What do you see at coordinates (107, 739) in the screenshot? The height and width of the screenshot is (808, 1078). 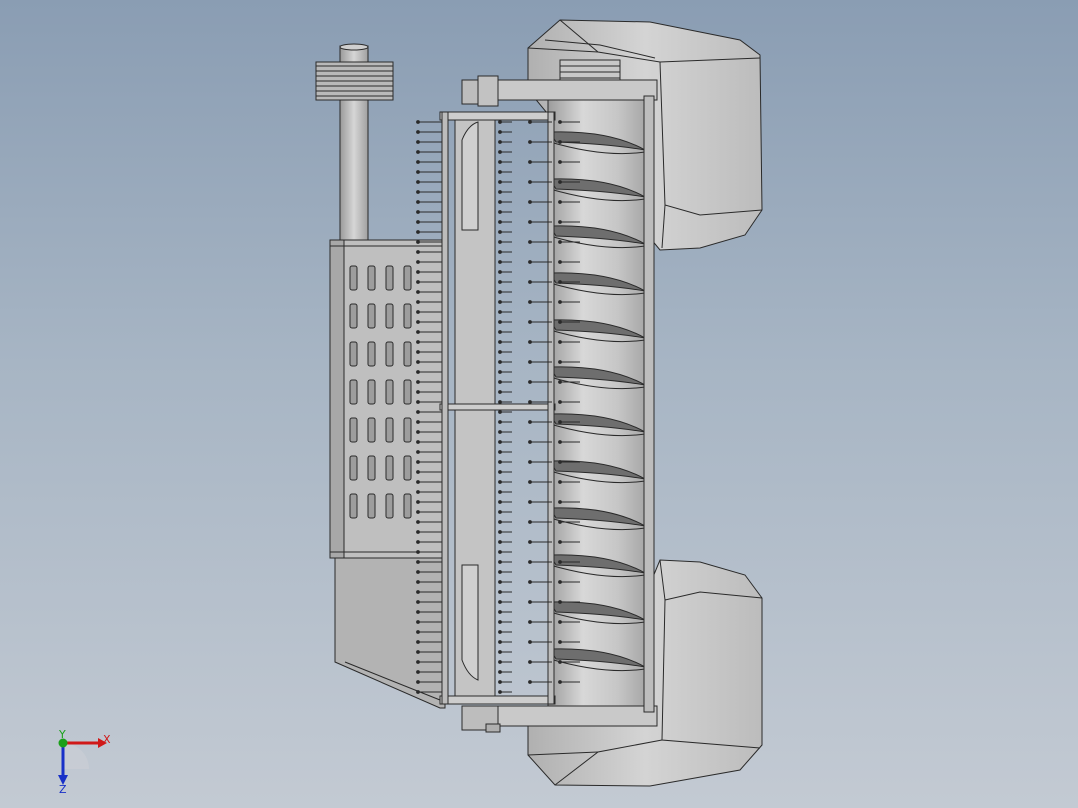 I see `axis-label-x: X` at bounding box center [107, 739].